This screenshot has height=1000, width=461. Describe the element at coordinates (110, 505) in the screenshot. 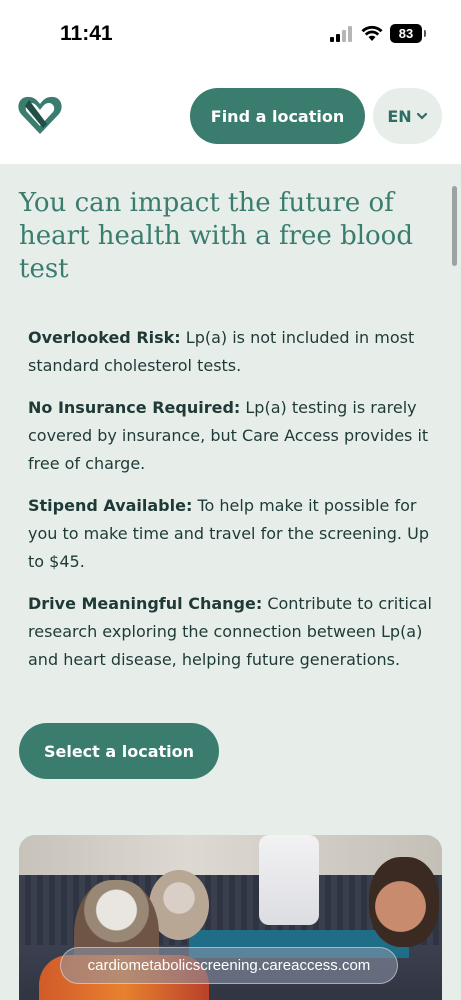

I see `benefit-title: Stipend Available:` at that location.